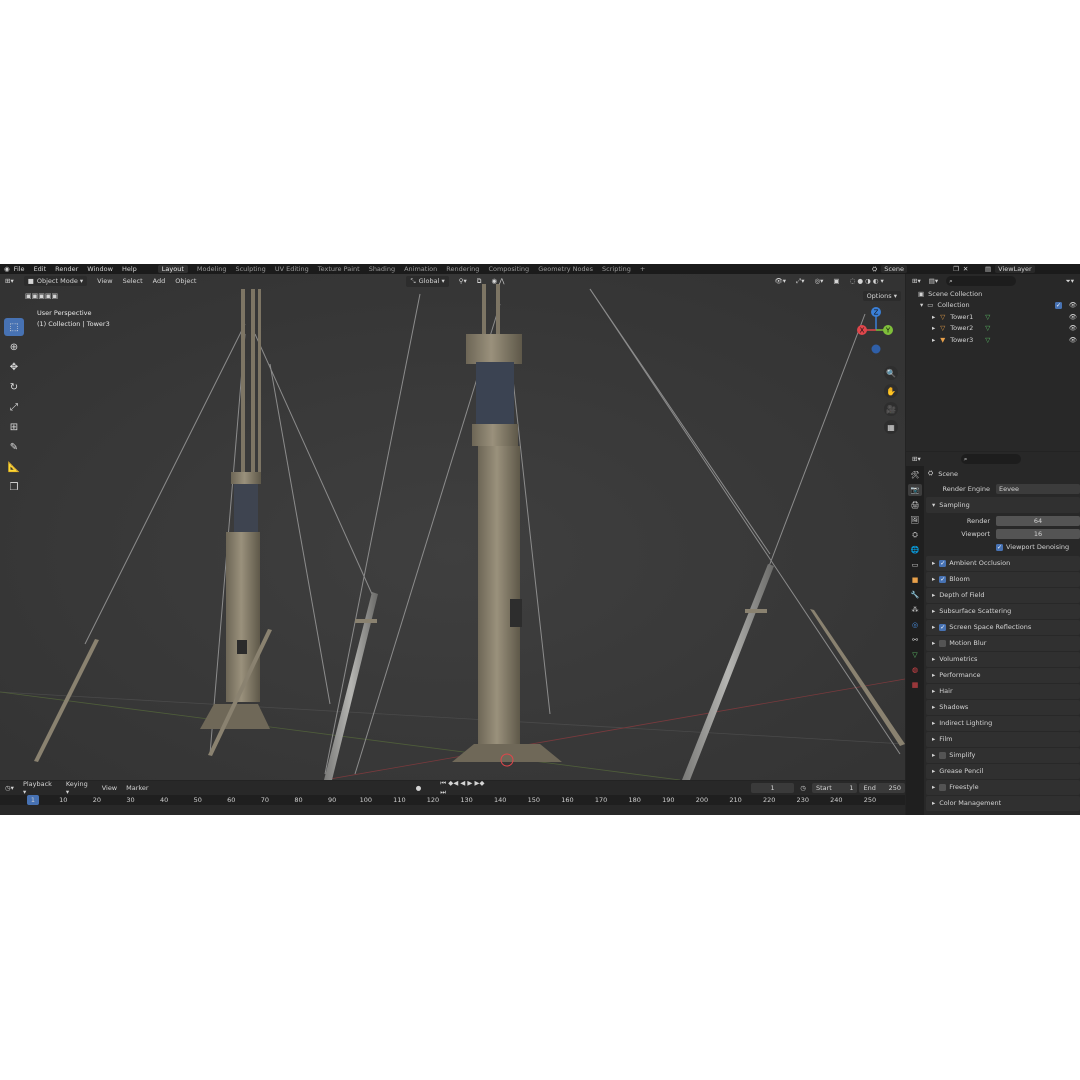 Image resolution: width=1080 pixels, height=1080 pixels. What do you see at coordinates (915, 685) in the screenshot?
I see `texture-tab-icon: ▦` at bounding box center [915, 685].